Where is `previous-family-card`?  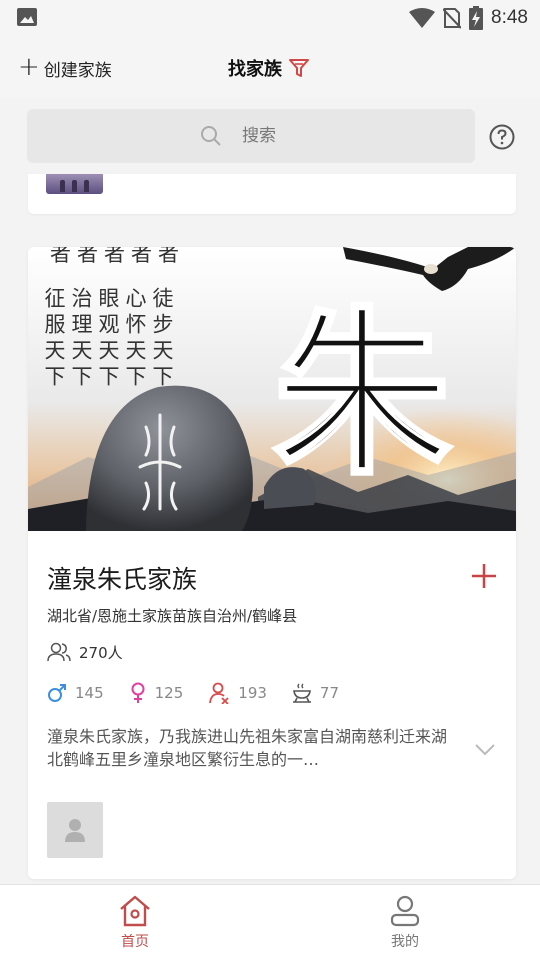
previous-family-card is located at coordinates (272, 194).